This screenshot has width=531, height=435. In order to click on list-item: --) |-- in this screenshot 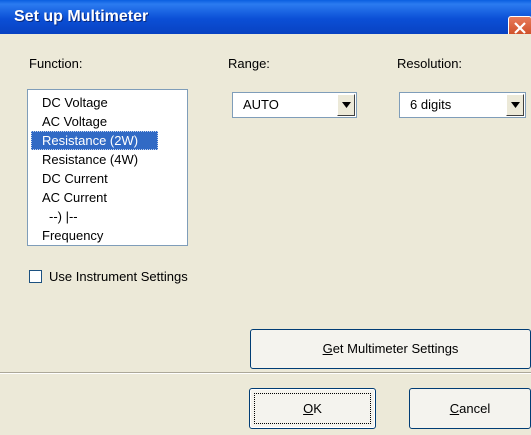, I will do `click(94, 216)`.